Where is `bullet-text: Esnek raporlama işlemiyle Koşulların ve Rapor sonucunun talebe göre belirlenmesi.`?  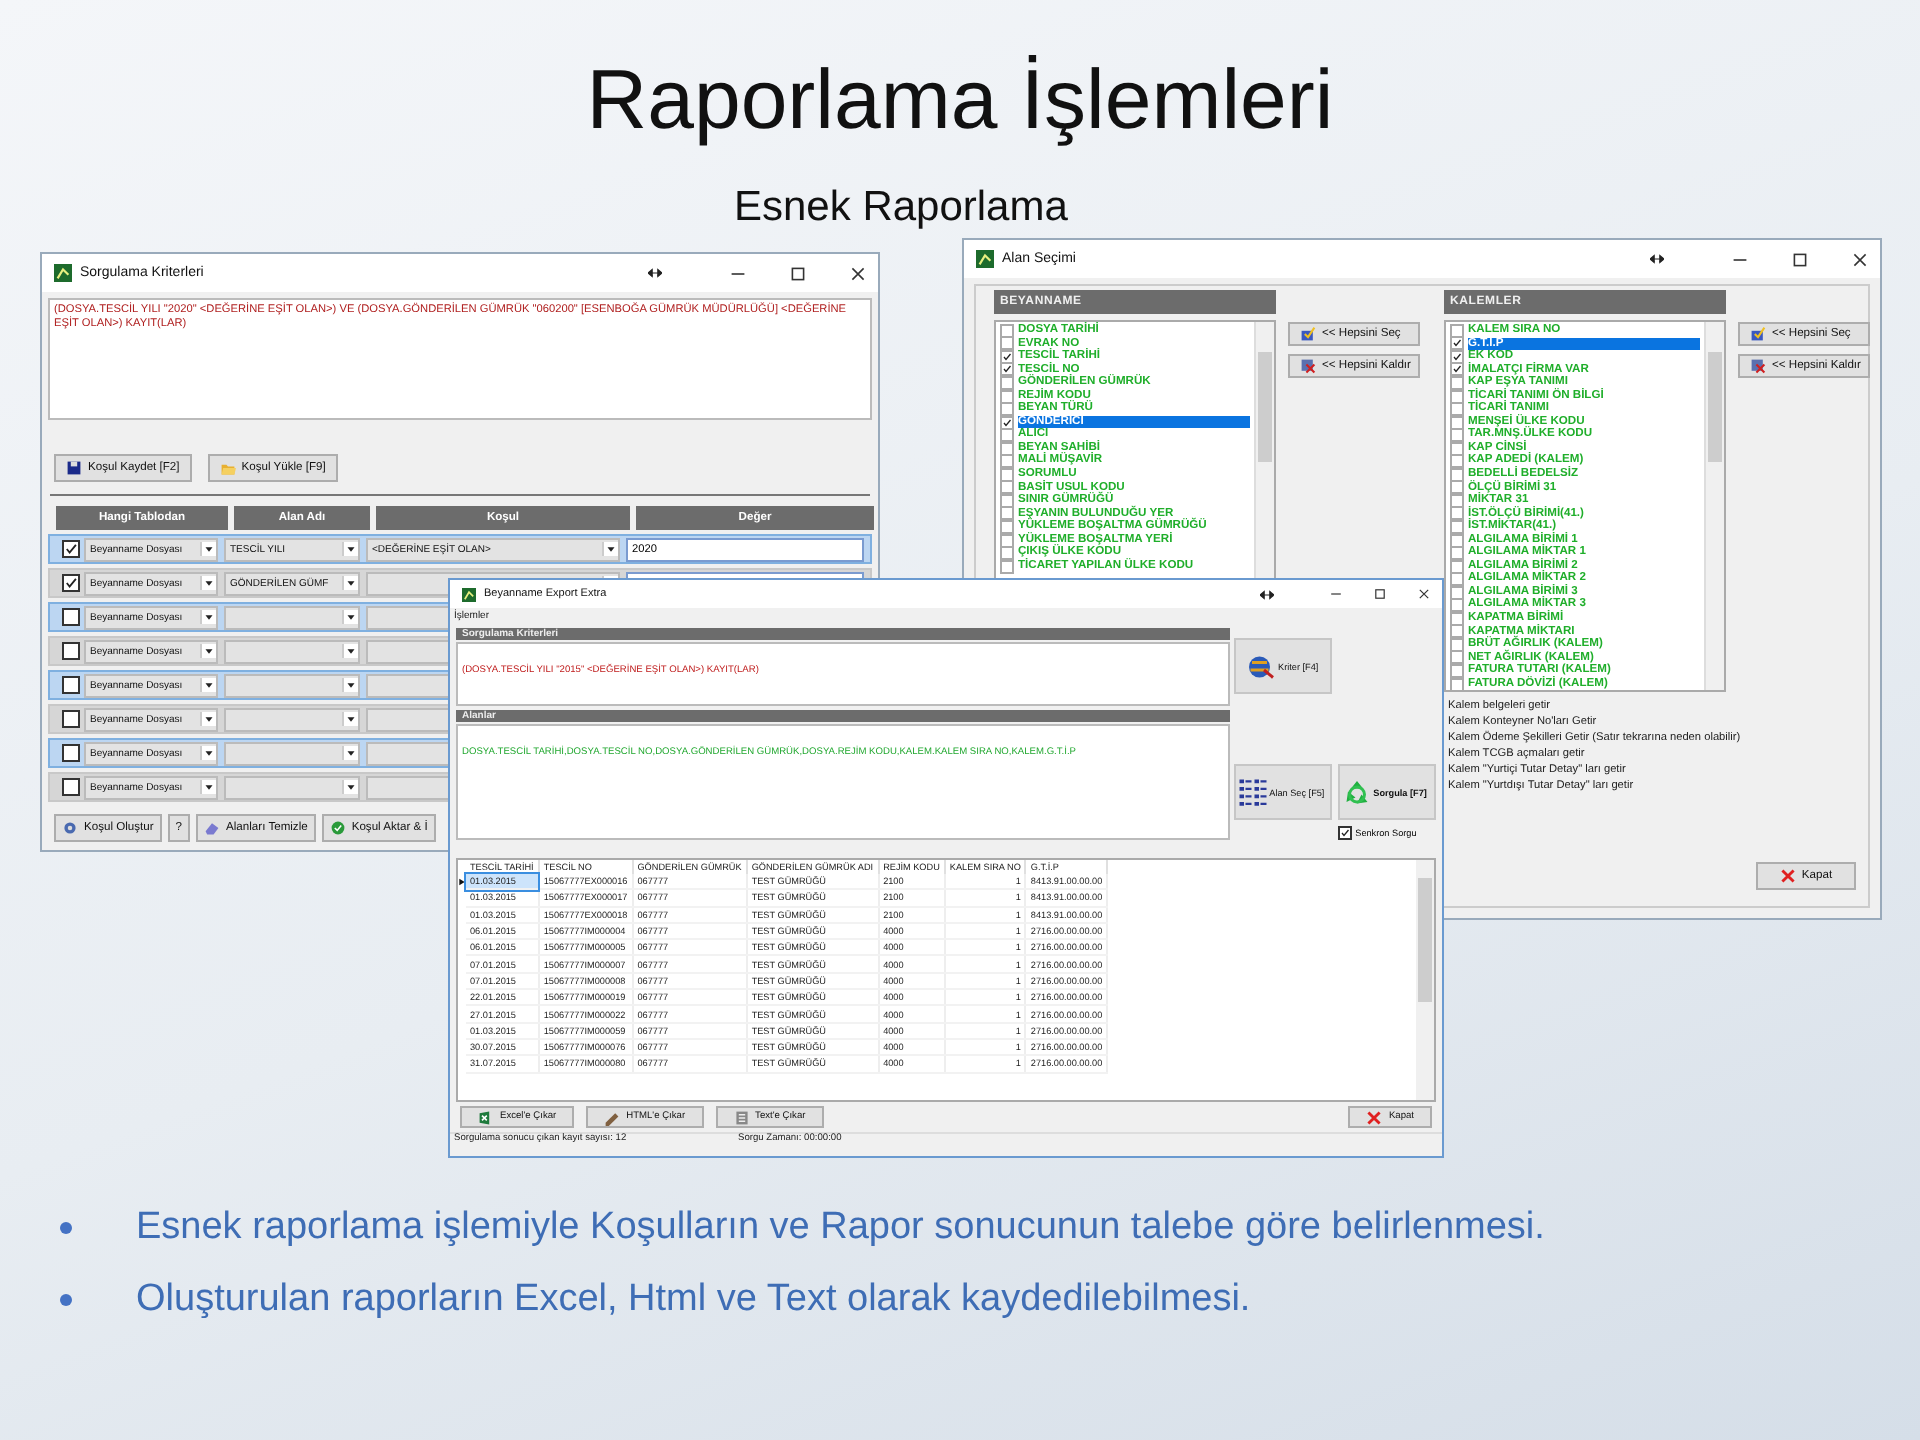
bullet-text: Esnek raporlama işlemiyle Koşulların ve Rapor sonucunun talebe göre belirlenmesi. is located at coordinates (840, 1228).